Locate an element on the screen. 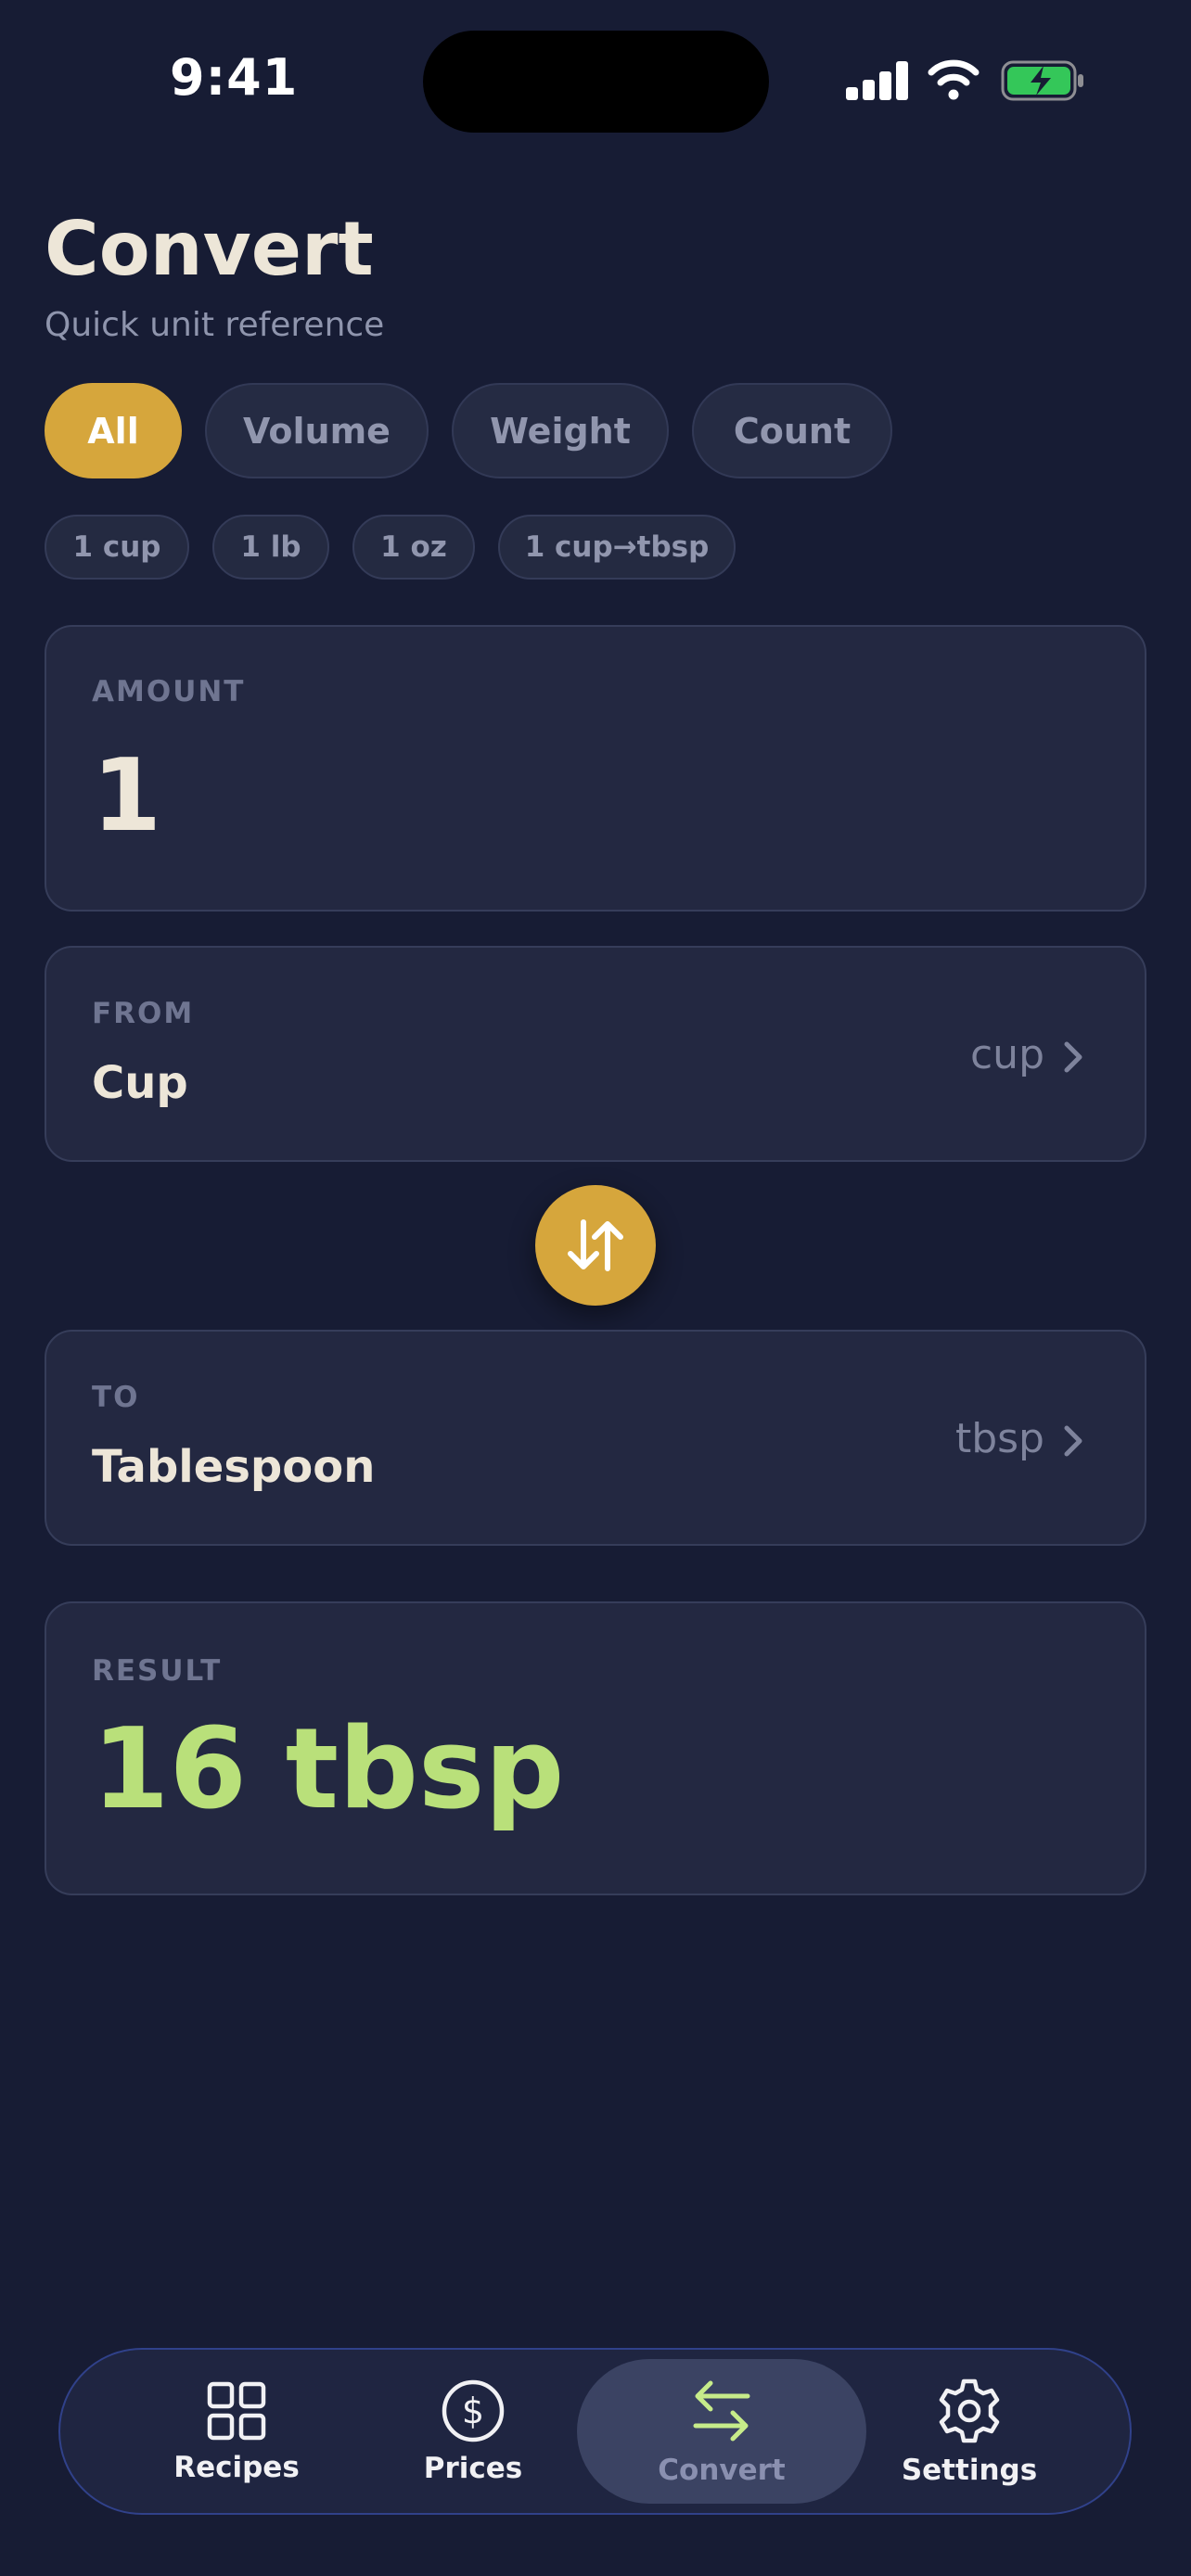  quick-chip-1-oz: 1 oz is located at coordinates (413, 548).